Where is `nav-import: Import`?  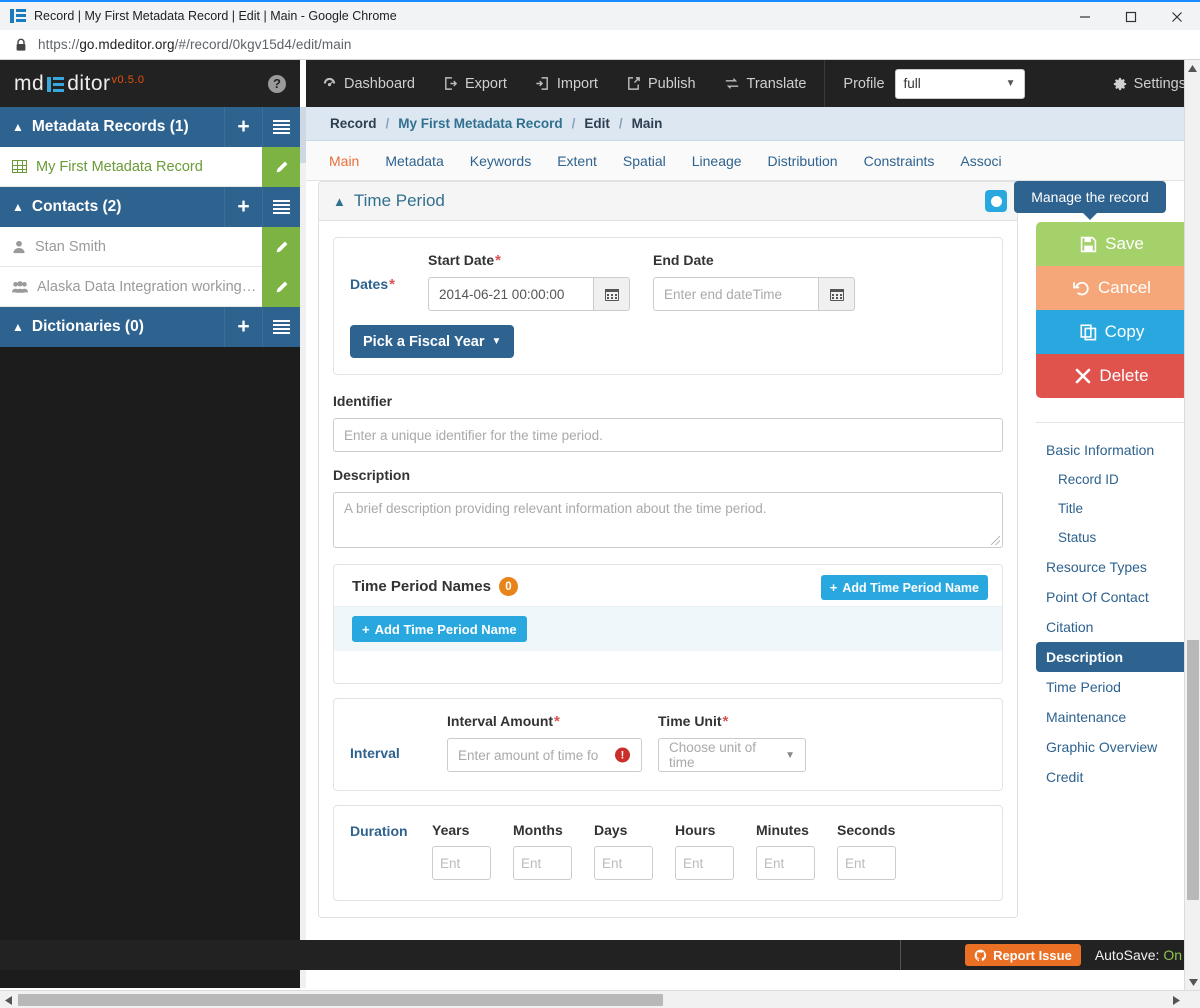
nav-import: Import is located at coordinates (566, 83).